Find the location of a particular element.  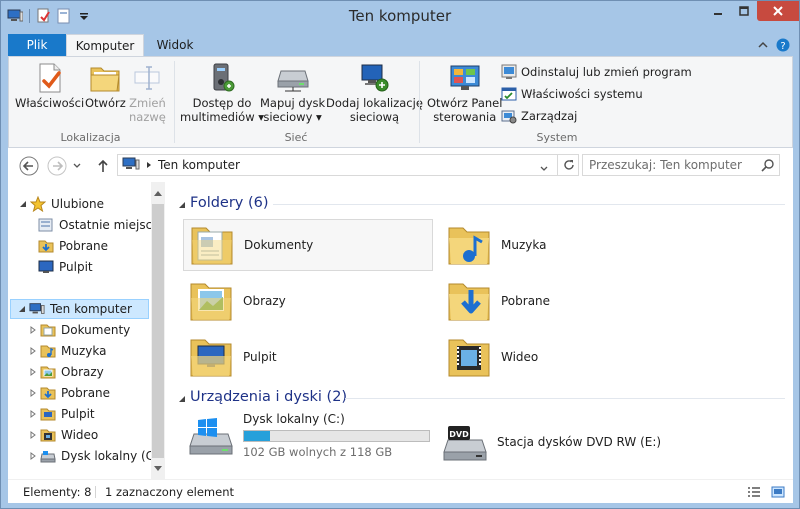

folders-section-header: Foldery (6) is located at coordinates (229, 203).